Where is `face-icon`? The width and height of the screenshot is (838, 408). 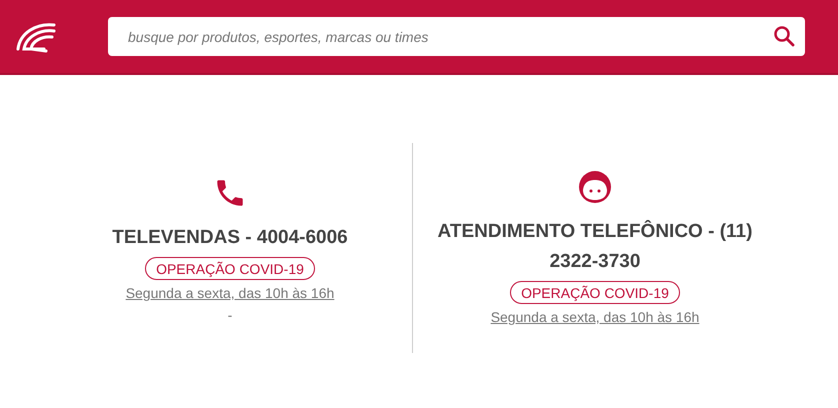 face-icon is located at coordinates (595, 187).